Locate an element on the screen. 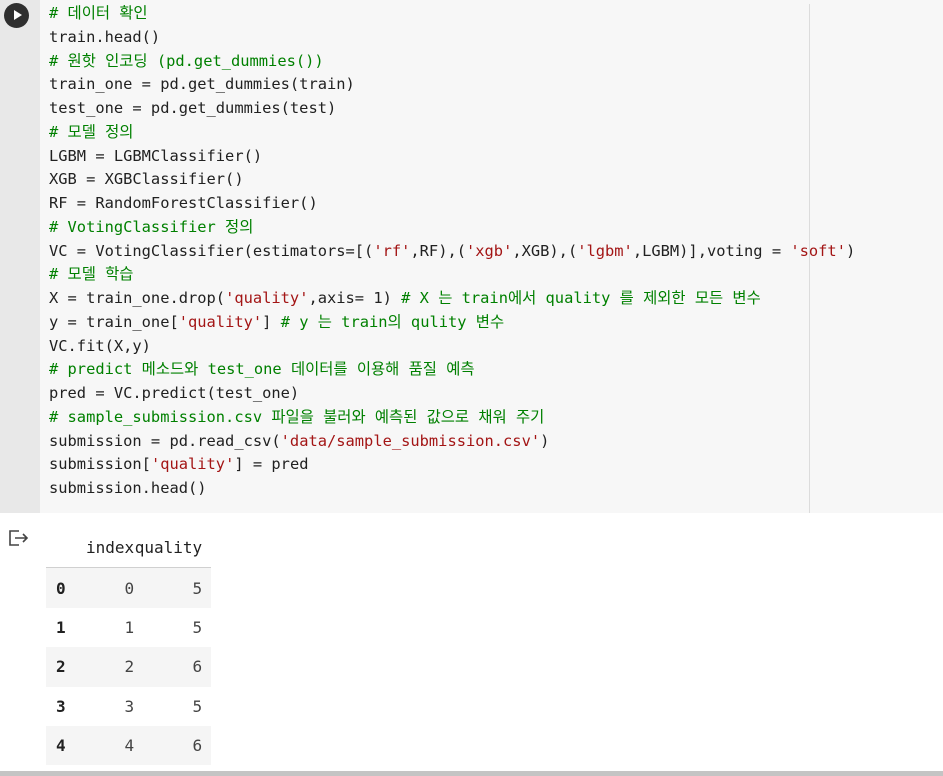  table-header-row: index quality is located at coordinates (129, 546).